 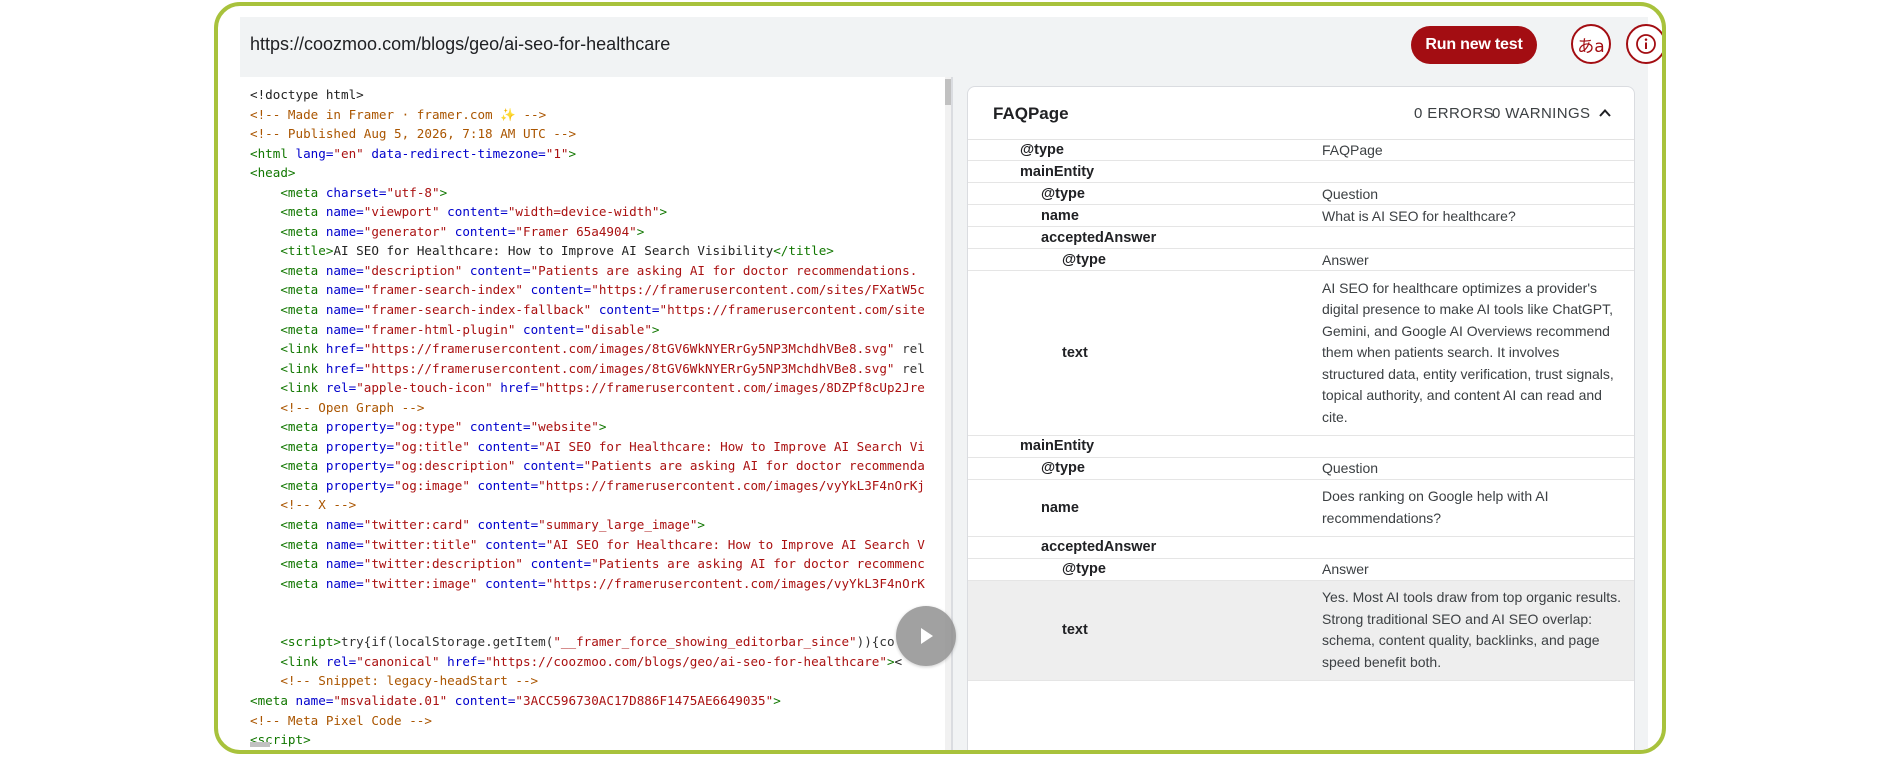 I want to click on collapse-button, so click(x=1605, y=113).